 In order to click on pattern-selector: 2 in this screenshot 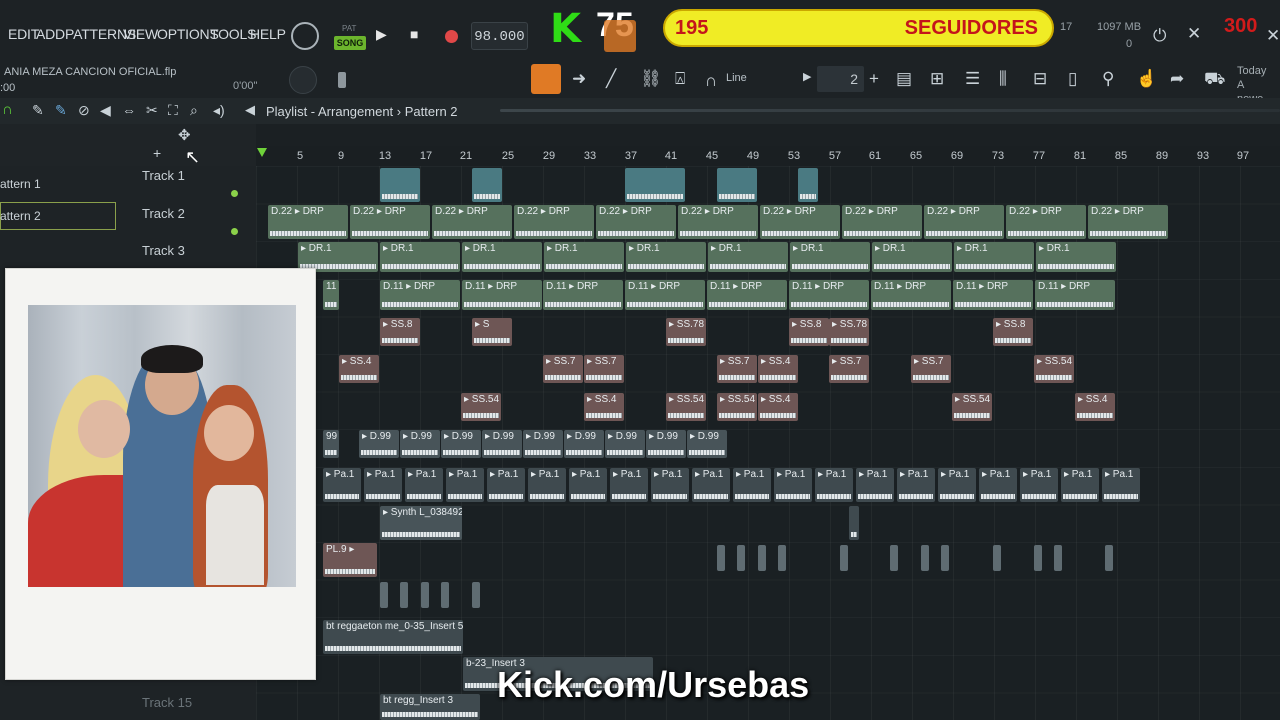, I will do `click(840, 79)`.